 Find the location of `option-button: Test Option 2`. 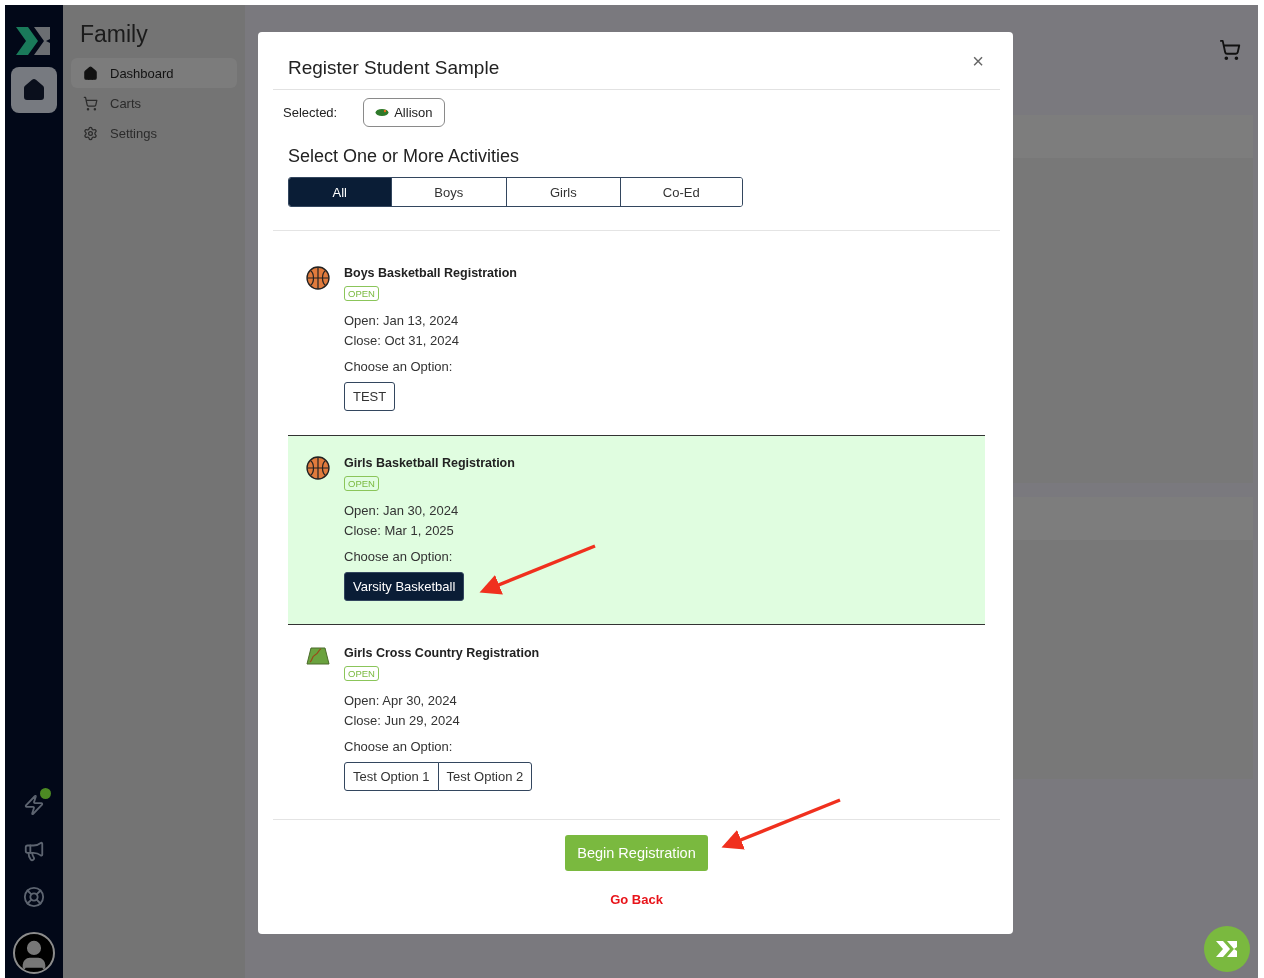

option-button: Test Option 2 is located at coordinates (485, 776).